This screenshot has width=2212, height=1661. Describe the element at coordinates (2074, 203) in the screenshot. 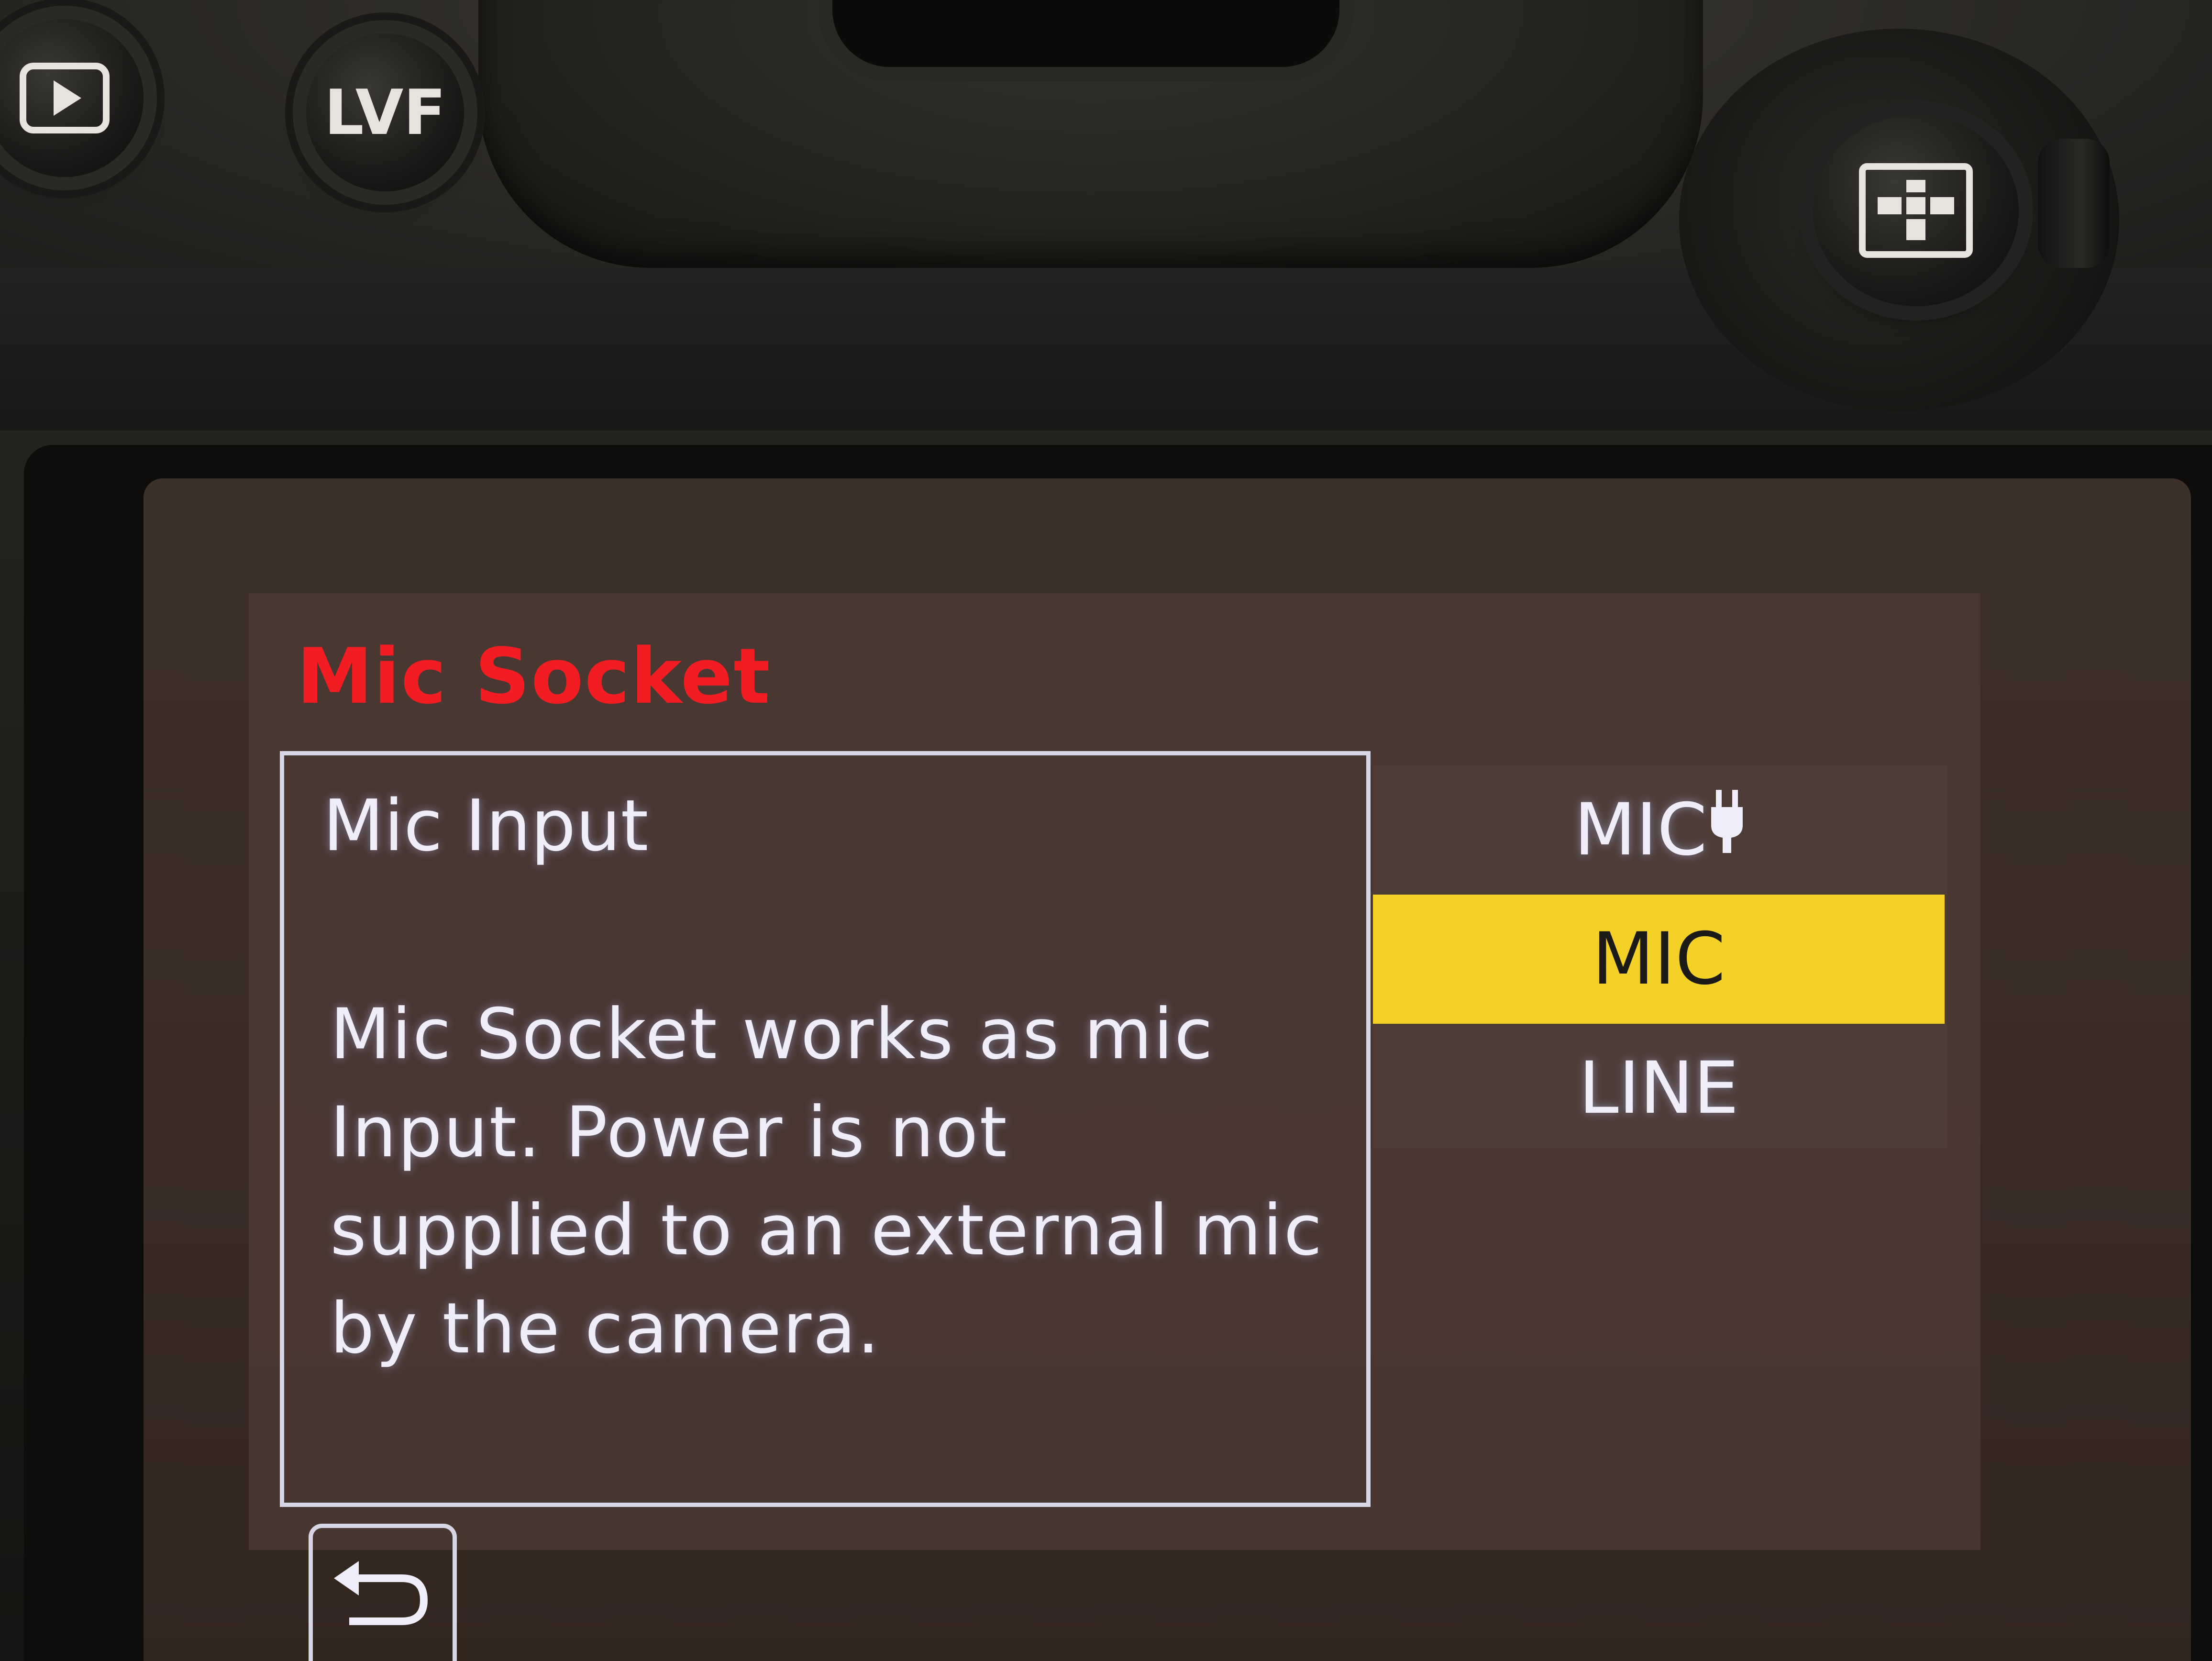

I see `mode-lever` at that location.